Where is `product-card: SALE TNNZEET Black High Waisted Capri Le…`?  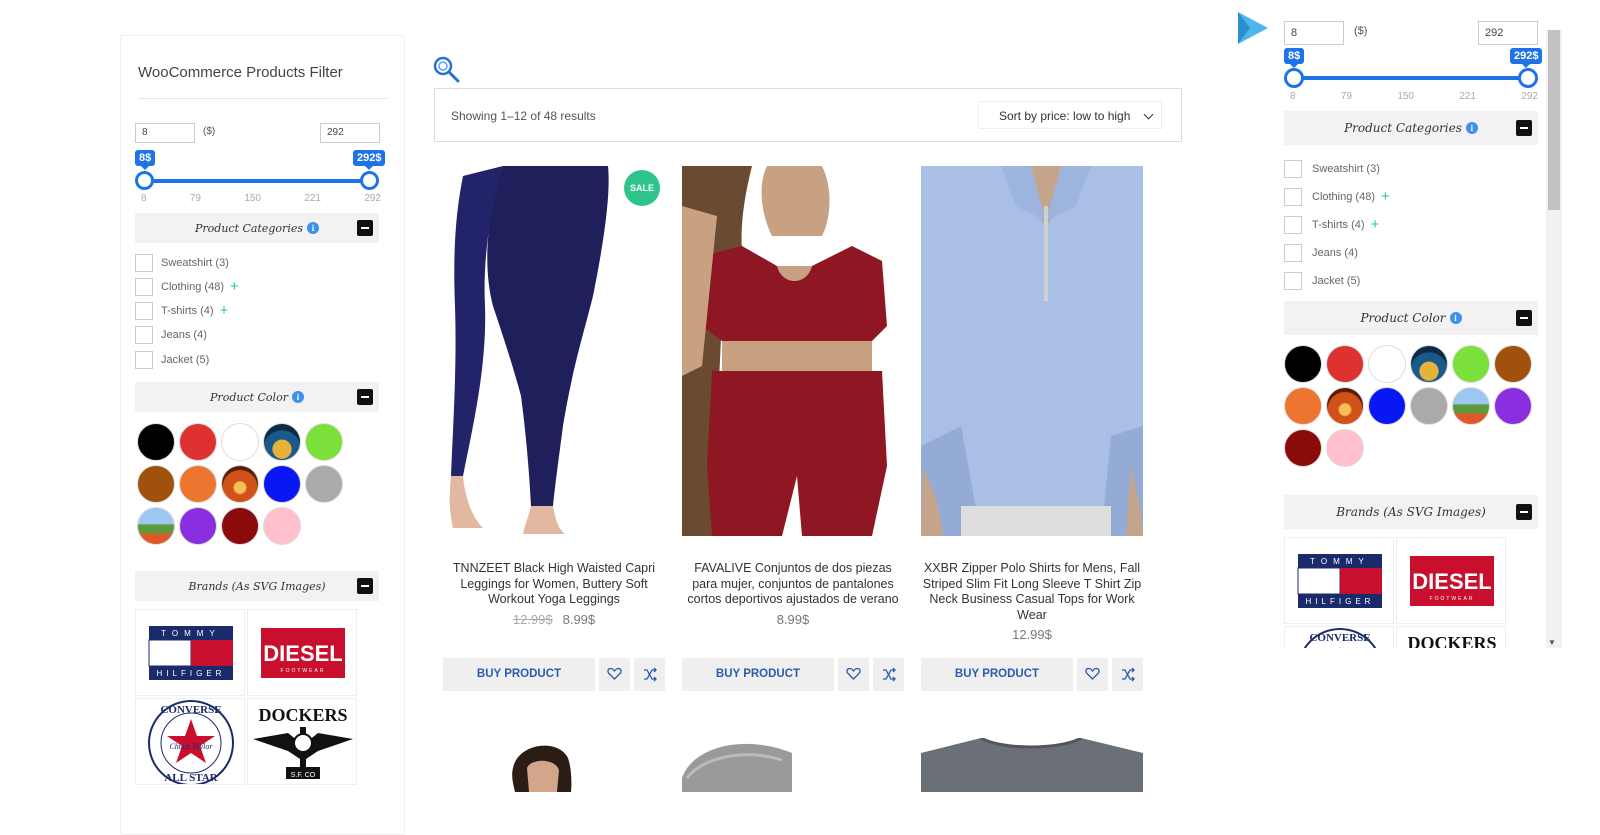
product-card: SALE TNNZEET Black High Waisted Capri Le… is located at coordinates (554, 431).